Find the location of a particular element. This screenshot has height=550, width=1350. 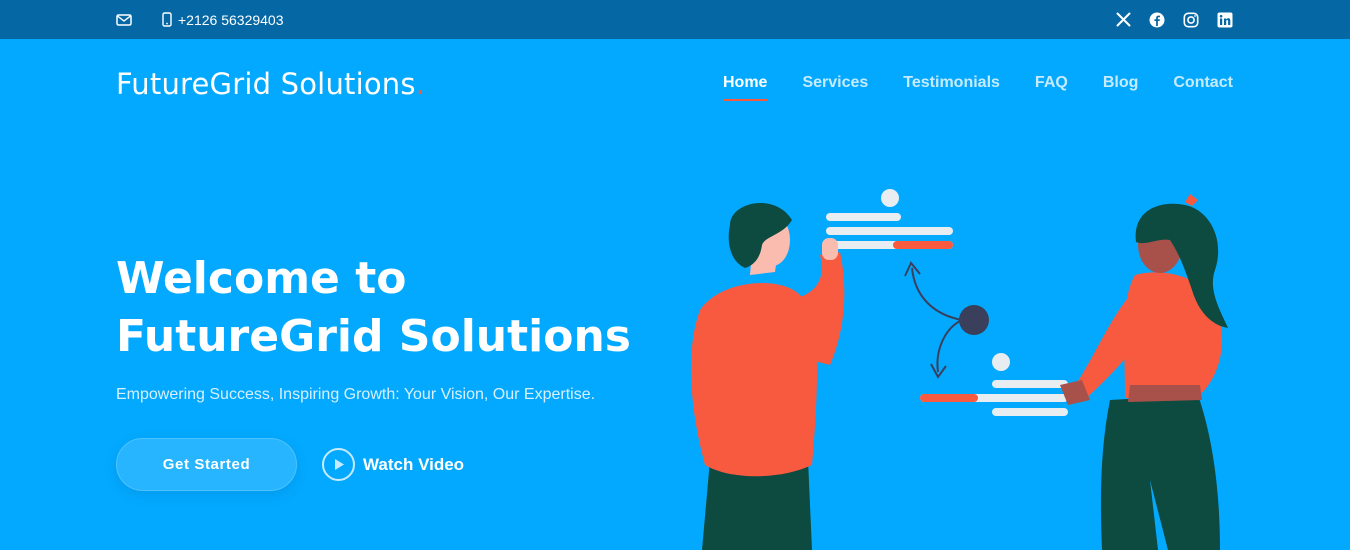

progress-card-top is located at coordinates (889, 219).